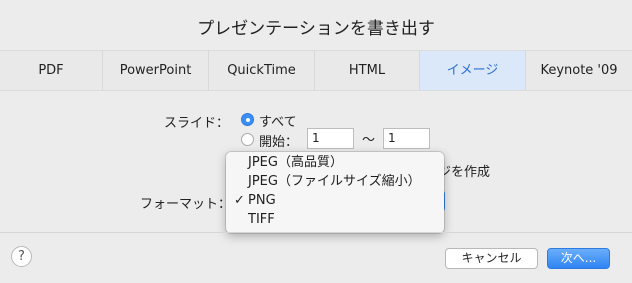  What do you see at coordinates (316, 232) in the screenshot?
I see `footer-divider` at bounding box center [316, 232].